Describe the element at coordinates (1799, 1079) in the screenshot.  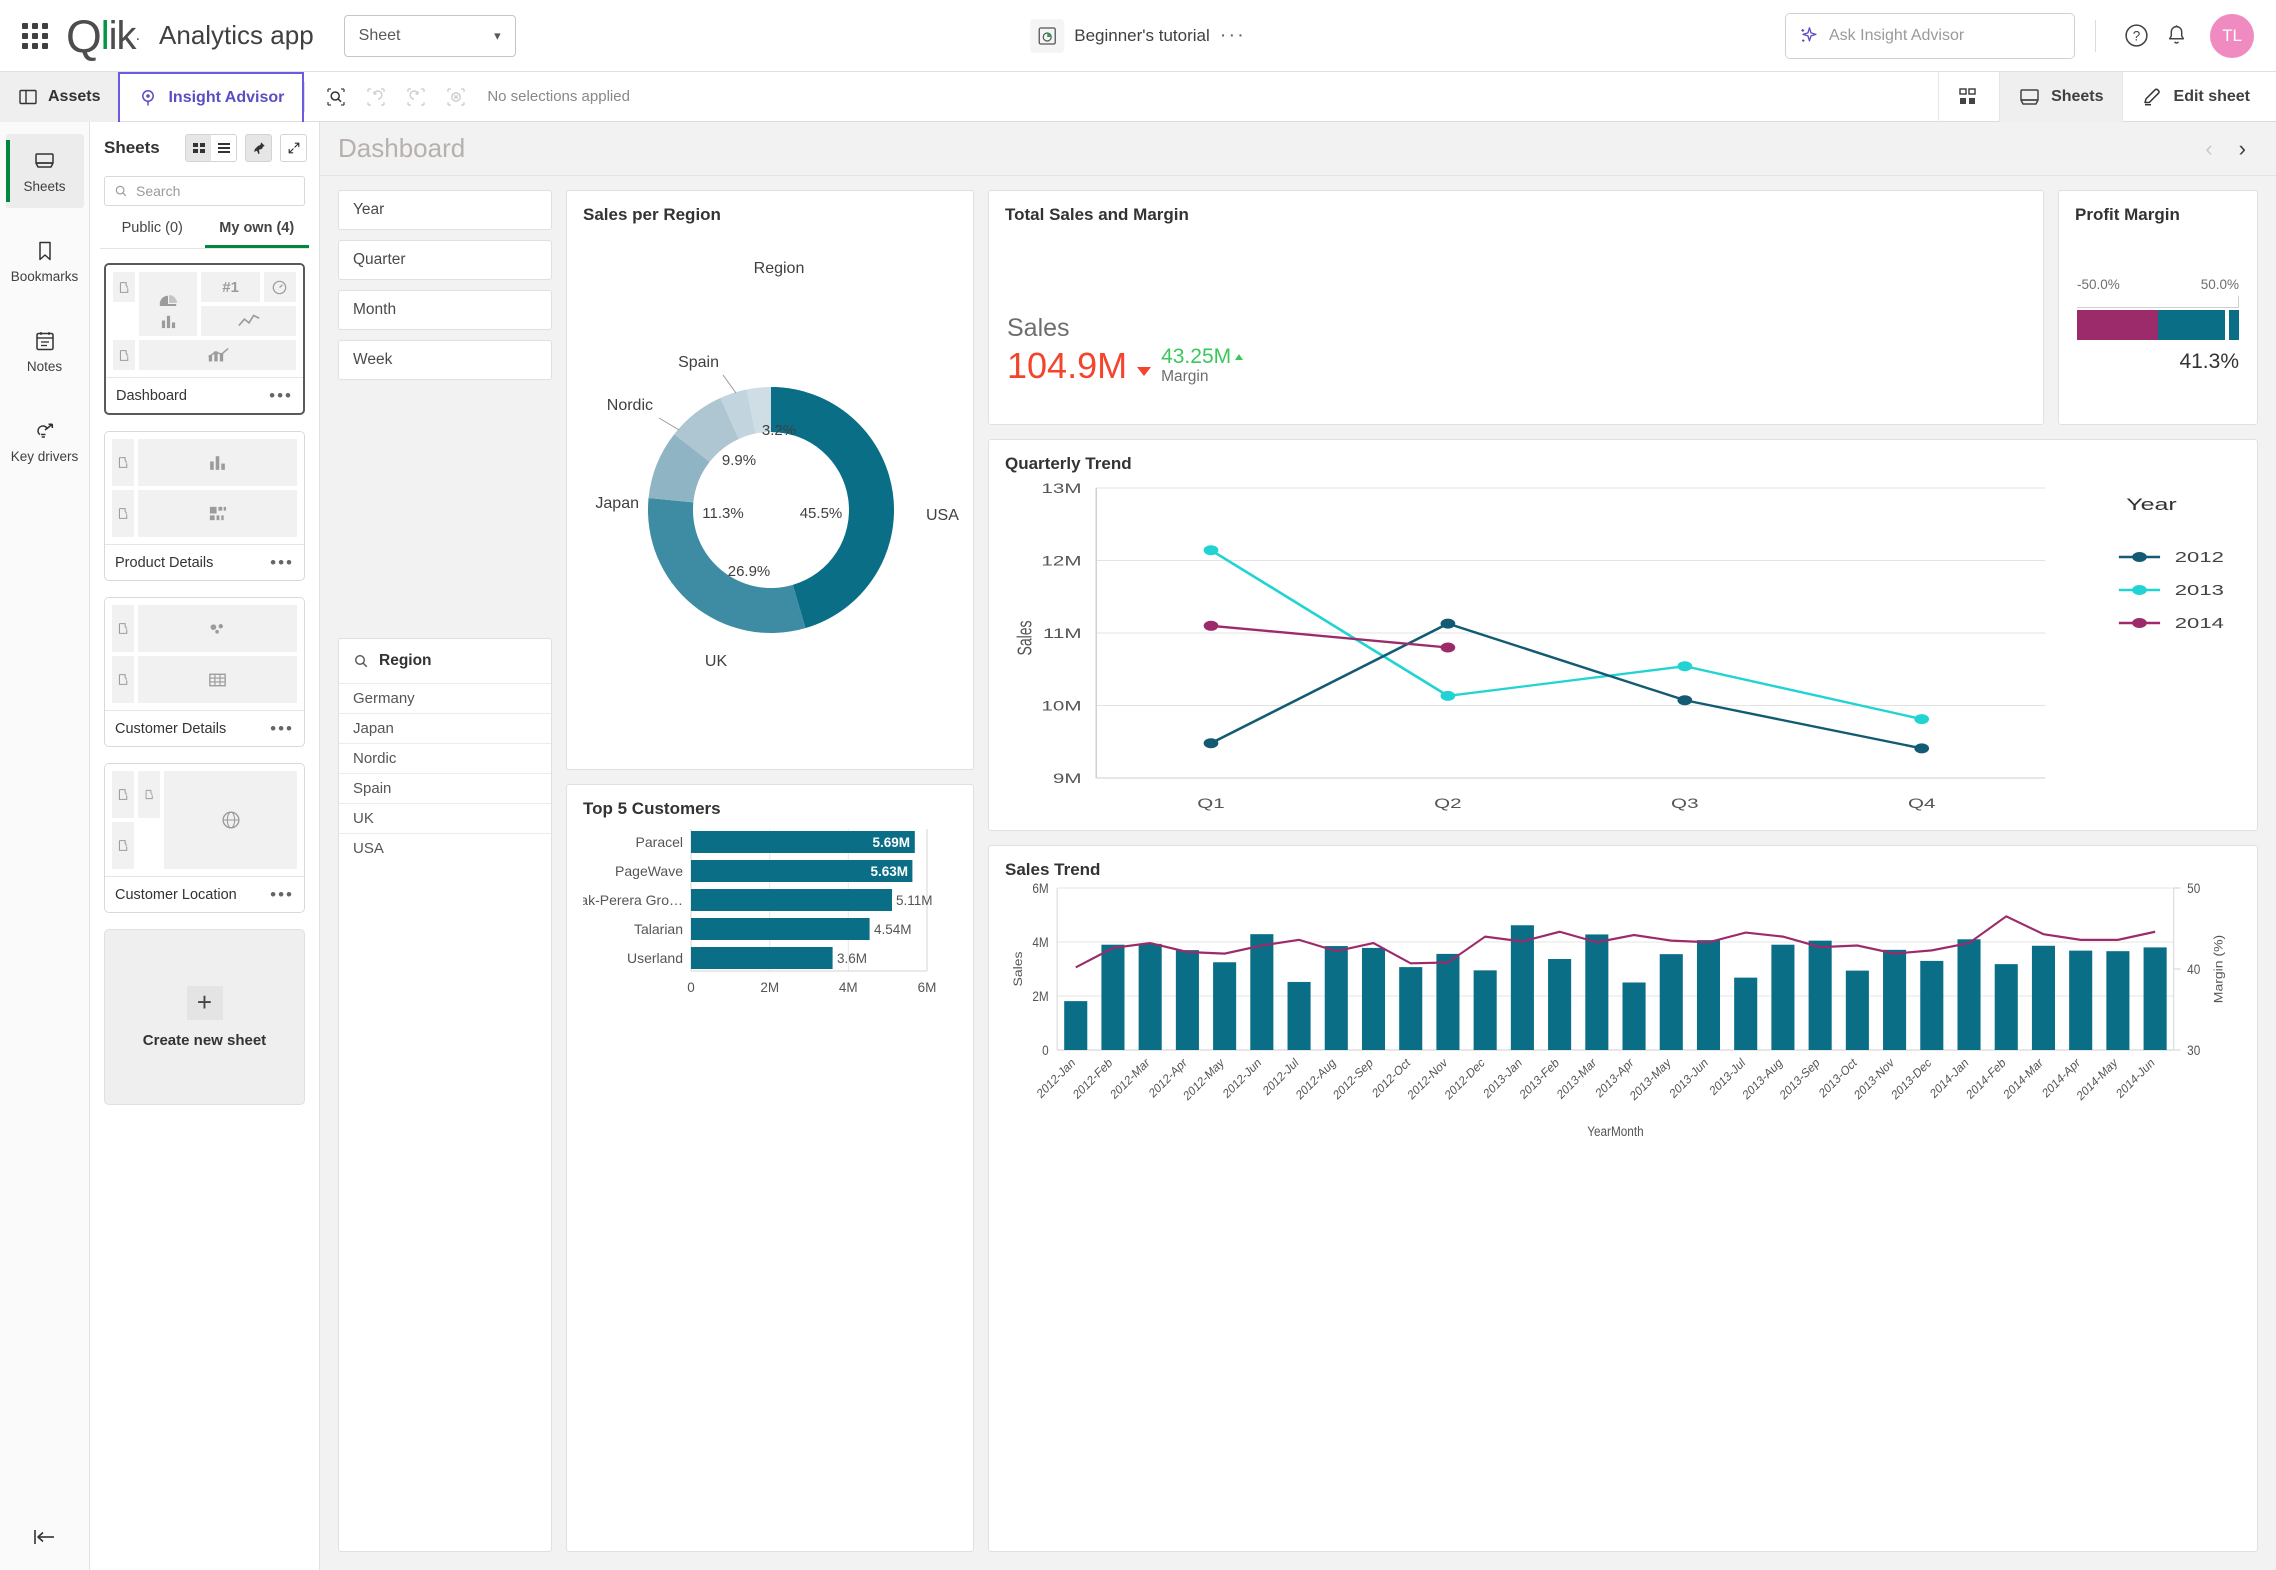
I see `xtick-2013-Sep: 2013-Sep` at that location.